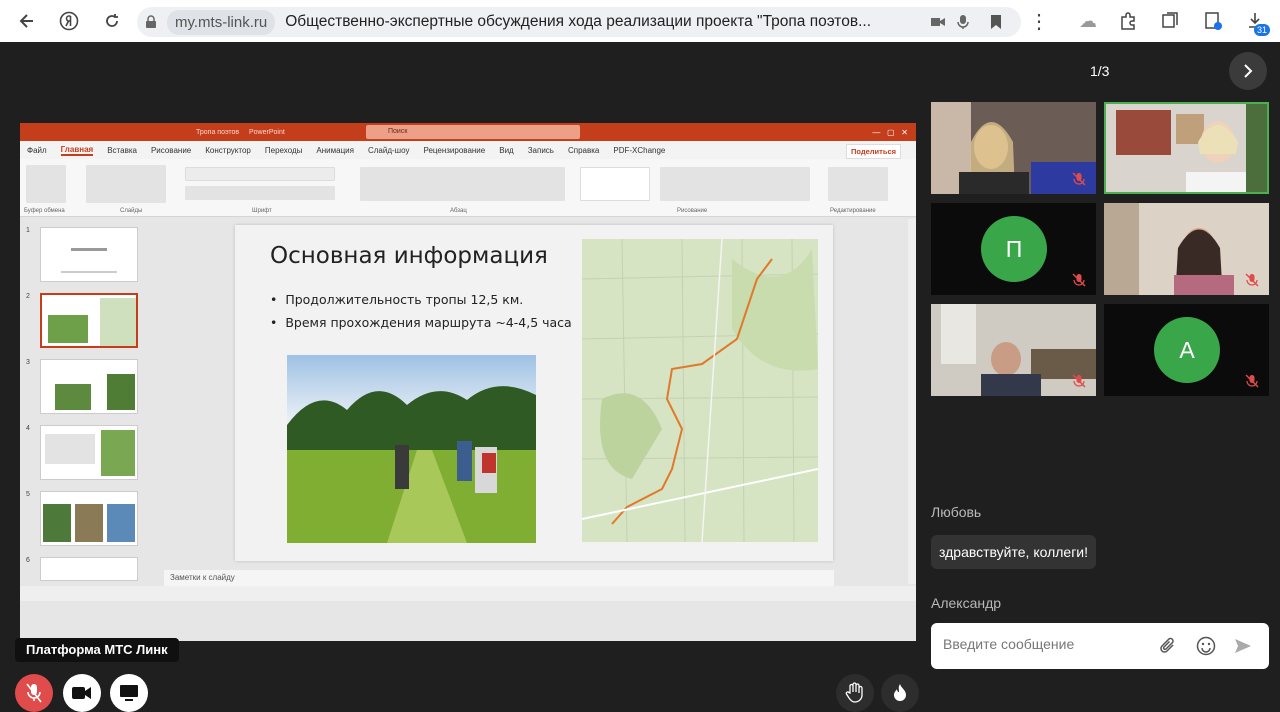  I want to click on next-page-button, so click(1248, 71).